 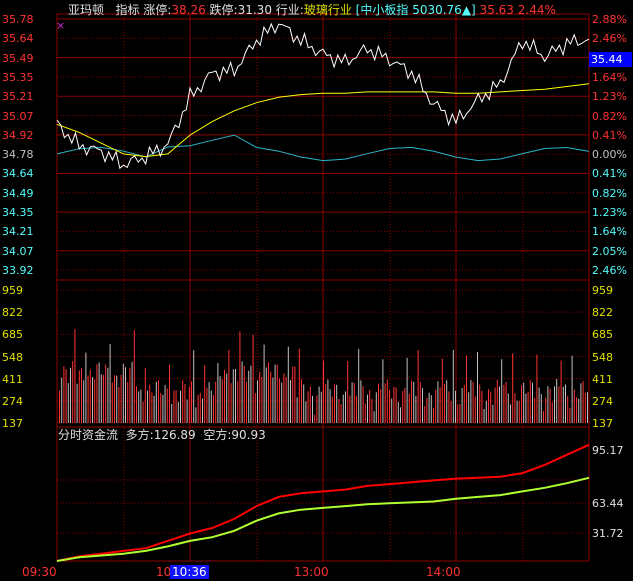 I want to click on industry-label: 行业:, so click(x=289, y=10).